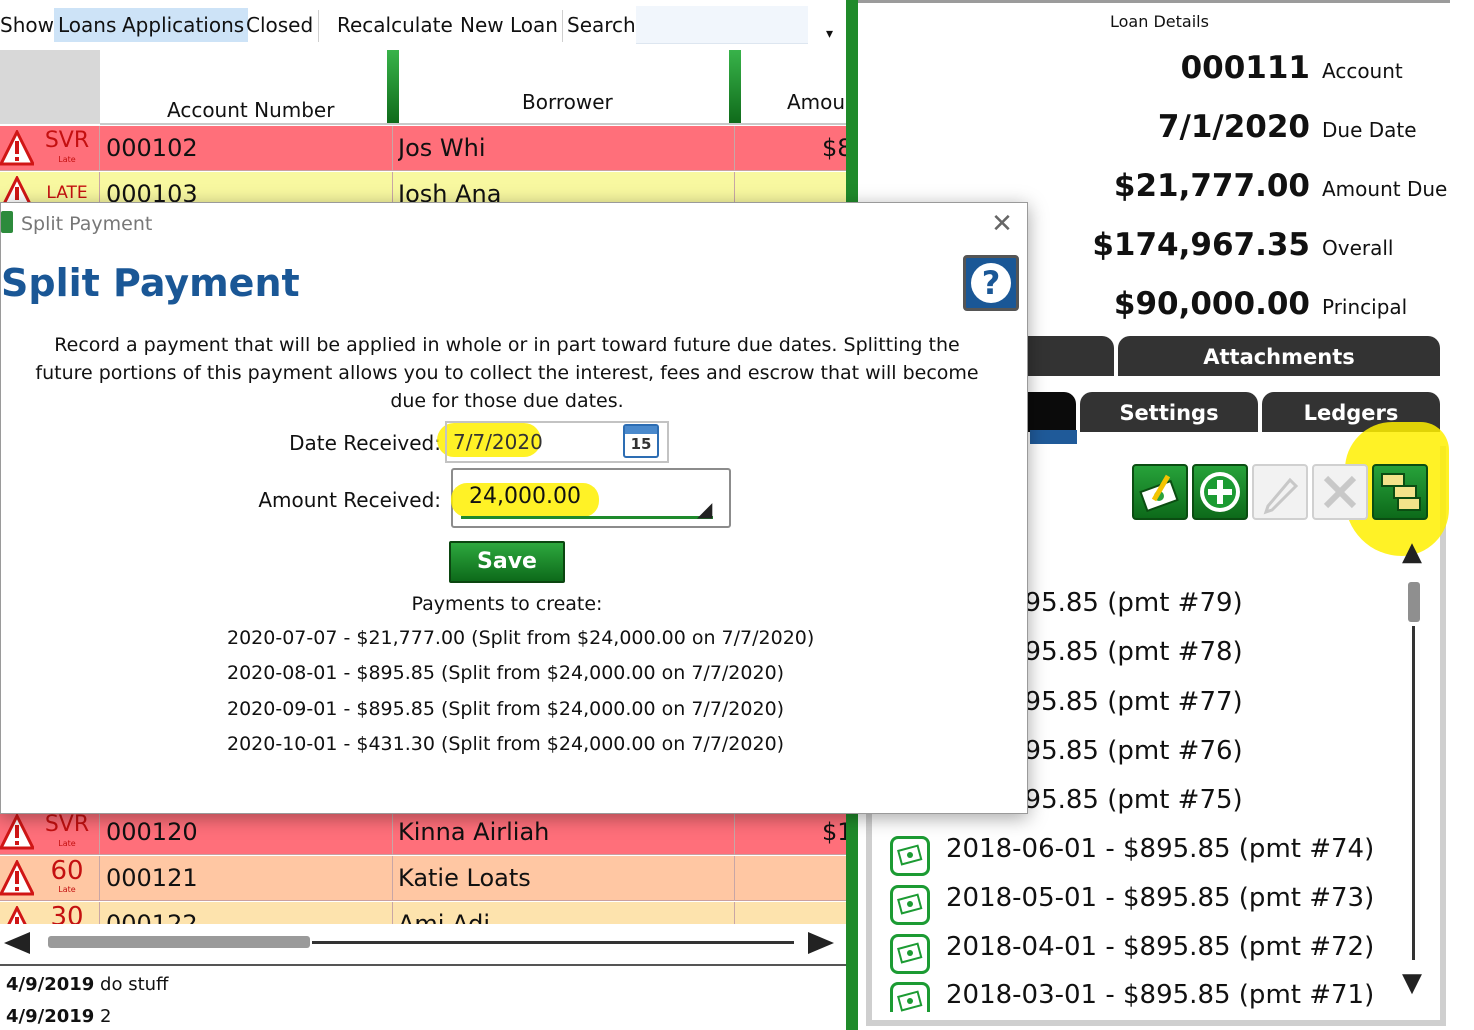 The width and height of the screenshot is (1474, 1030). What do you see at coordinates (423, 878) in the screenshot?
I see `table-row: 60 Late 000121 Katie Loats` at bounding box center [423, 878].